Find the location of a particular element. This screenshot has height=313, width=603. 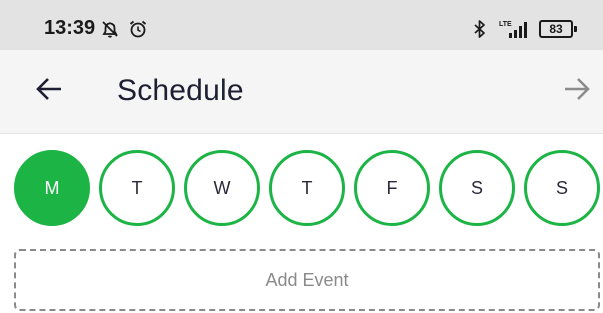

battery-icon: 83 is located at coordinates (558, 29).